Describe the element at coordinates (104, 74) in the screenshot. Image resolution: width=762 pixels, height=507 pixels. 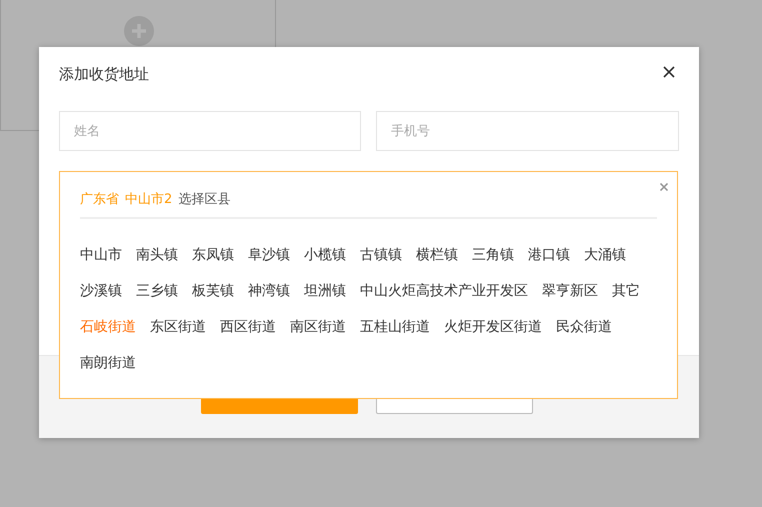
I see `dialog-title: 添加收货地址` at that location.